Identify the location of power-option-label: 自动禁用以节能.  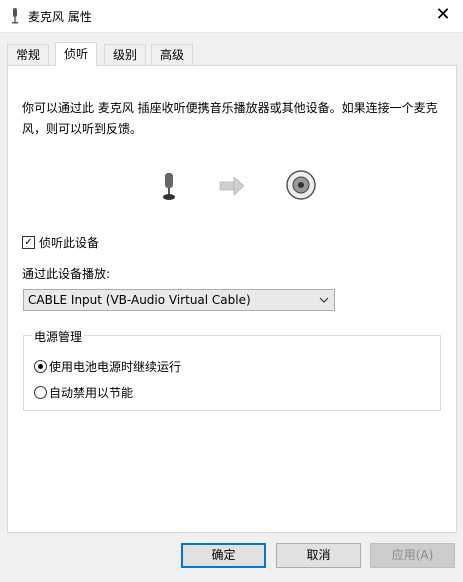
(91, 393).